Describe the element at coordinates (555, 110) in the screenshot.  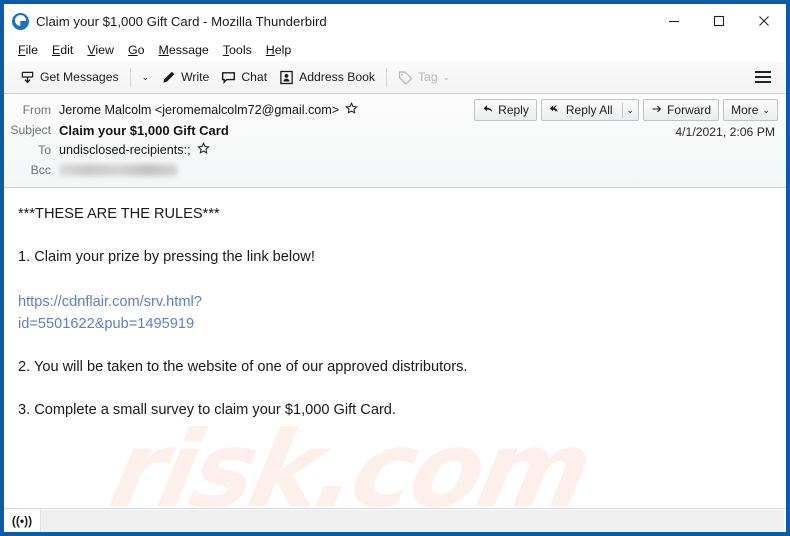
I see `reply-all-arrow-icon` at that location.